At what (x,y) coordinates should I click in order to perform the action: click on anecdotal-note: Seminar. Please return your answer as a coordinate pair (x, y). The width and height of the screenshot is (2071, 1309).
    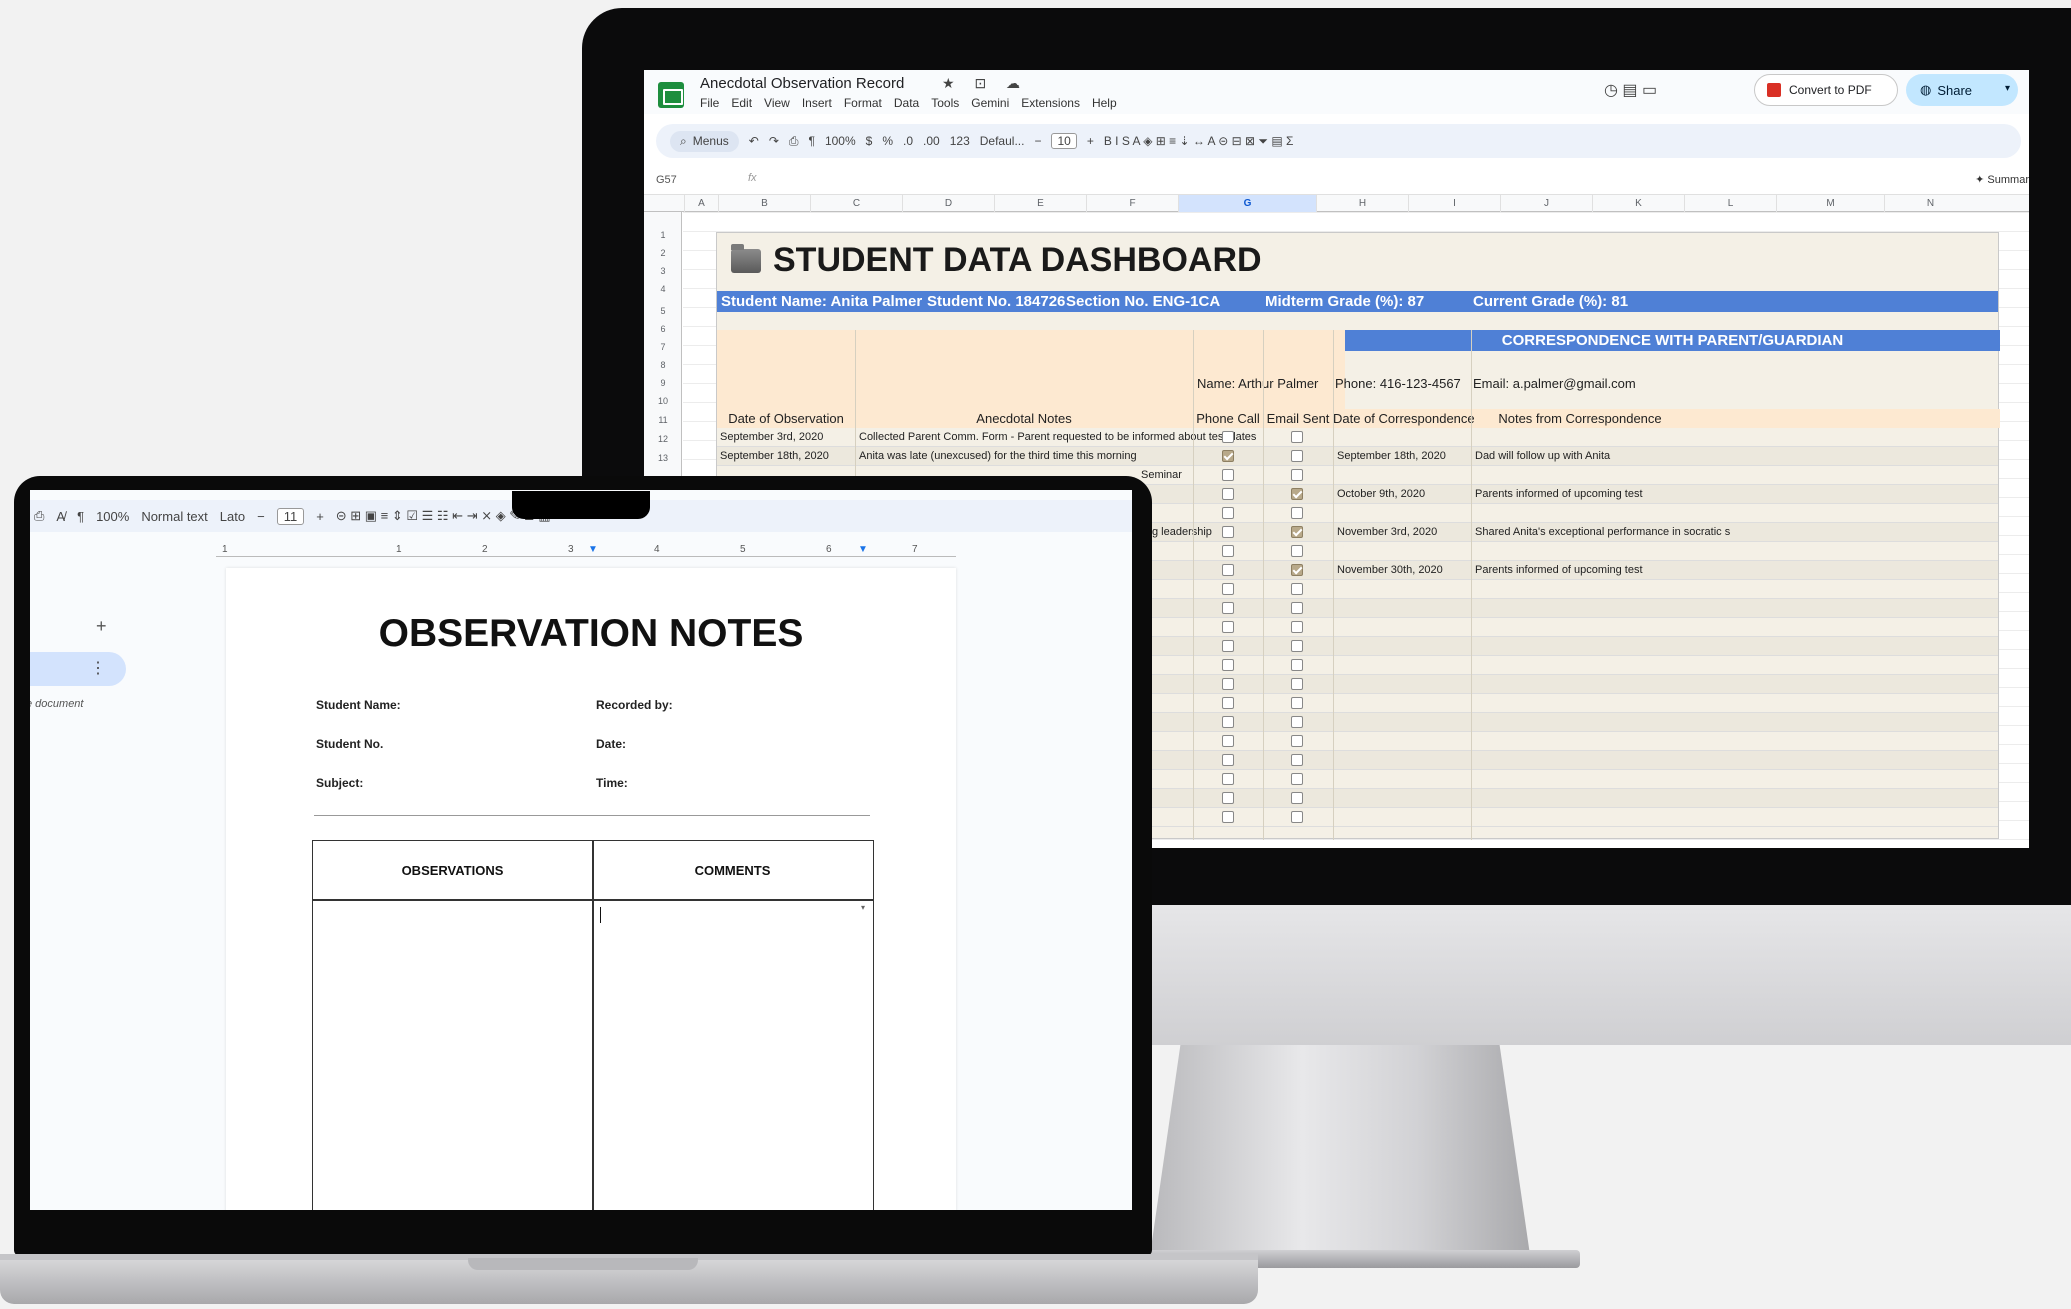
    Looking at the image, I should click on (1161, 475).